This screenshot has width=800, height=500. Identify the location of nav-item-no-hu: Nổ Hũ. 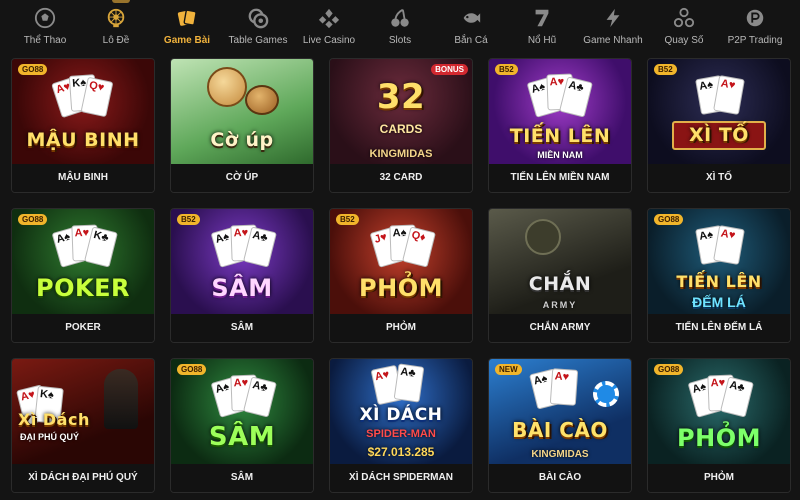
(542, 28).